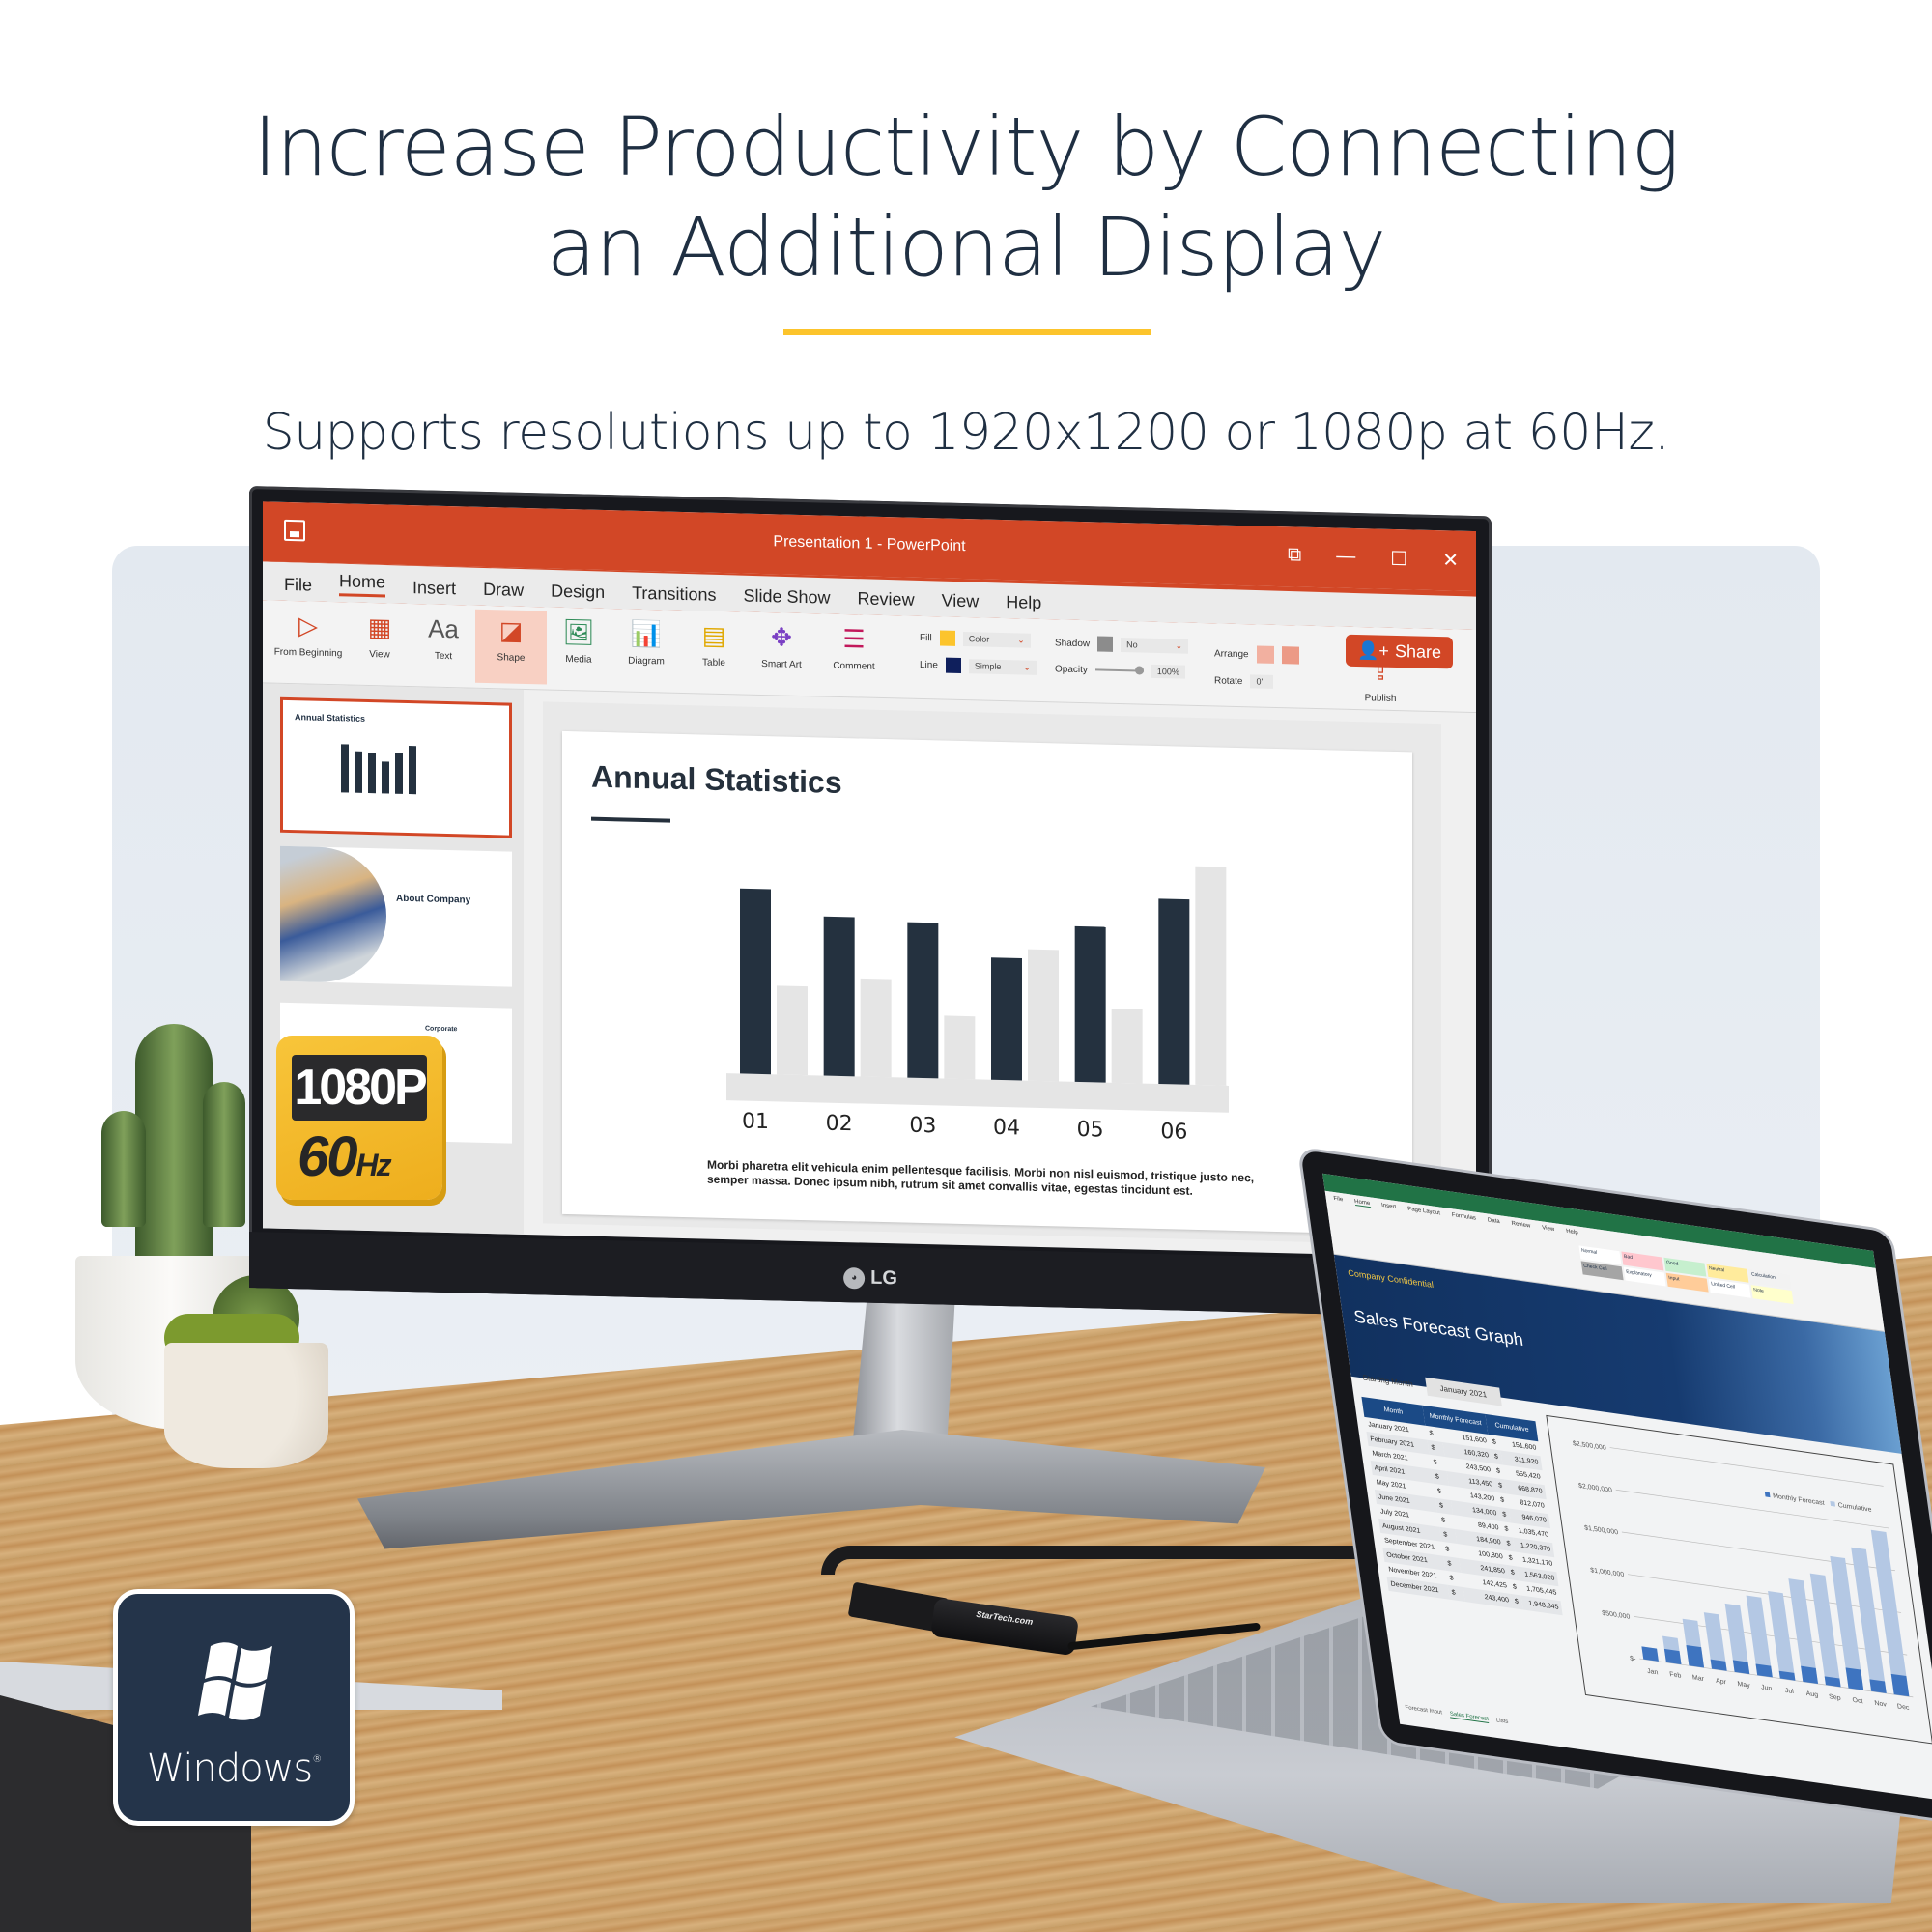 This screenshot has width=1932, height=1932. I want to click on x-tick-label: Mar, so click(1699, 1678).